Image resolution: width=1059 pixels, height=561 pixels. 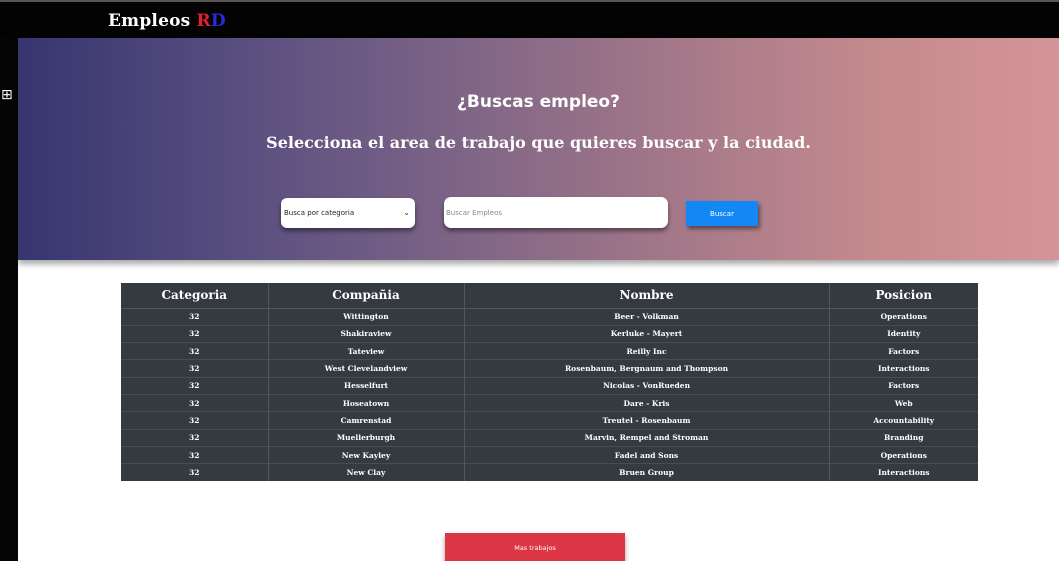 What do you see at coordinates (529, 19) in the screenshot?
I see `top-navbar: Empleos RD` at bounding box center [529, 19].